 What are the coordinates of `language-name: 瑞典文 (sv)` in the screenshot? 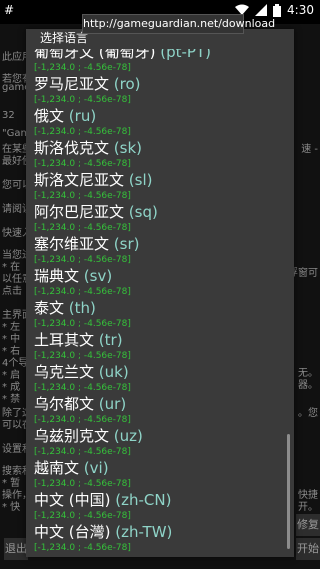 It's located at (73, 275).